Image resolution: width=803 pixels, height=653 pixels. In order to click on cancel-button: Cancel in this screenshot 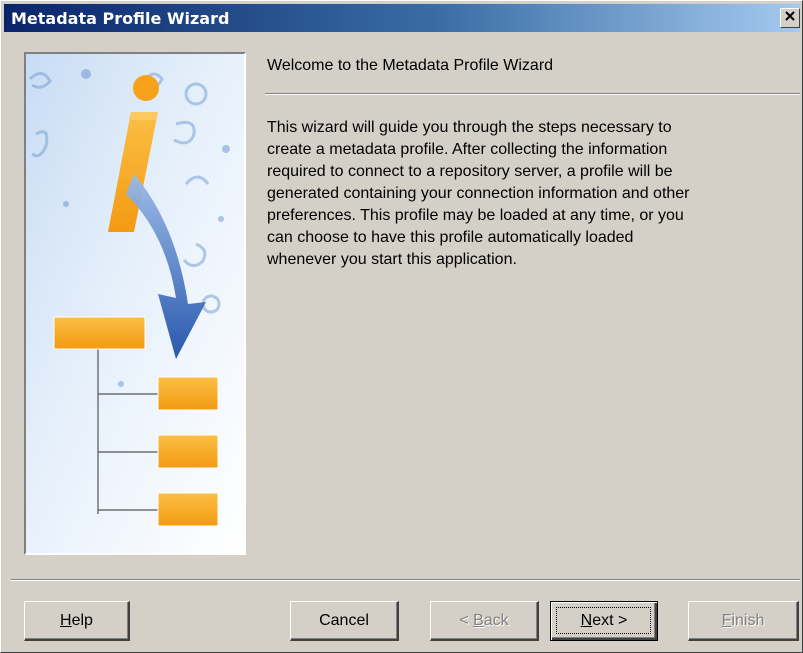, I will do `click(344, 621)`.